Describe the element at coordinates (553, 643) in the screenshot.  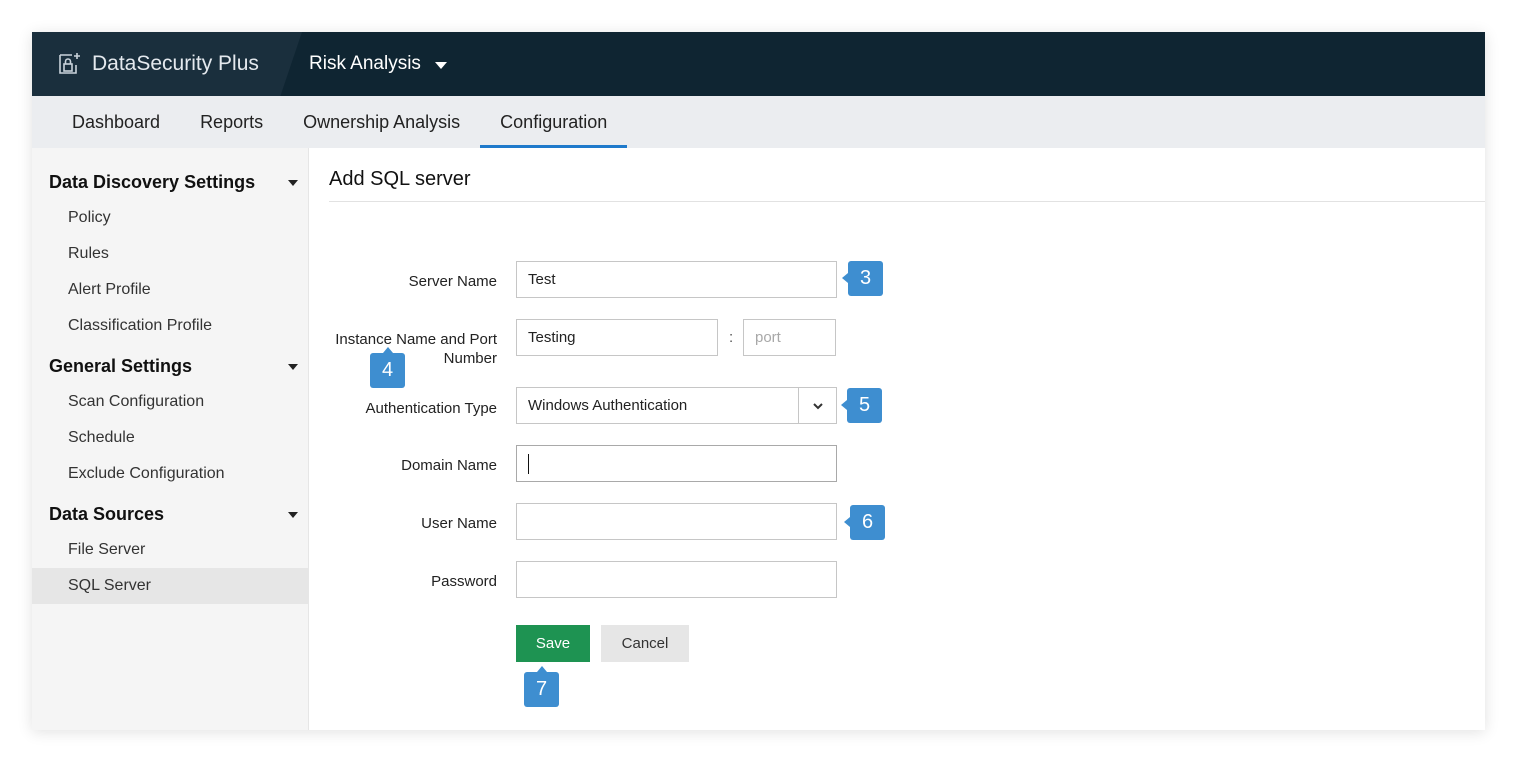
I see `save-button: Save` at that location.